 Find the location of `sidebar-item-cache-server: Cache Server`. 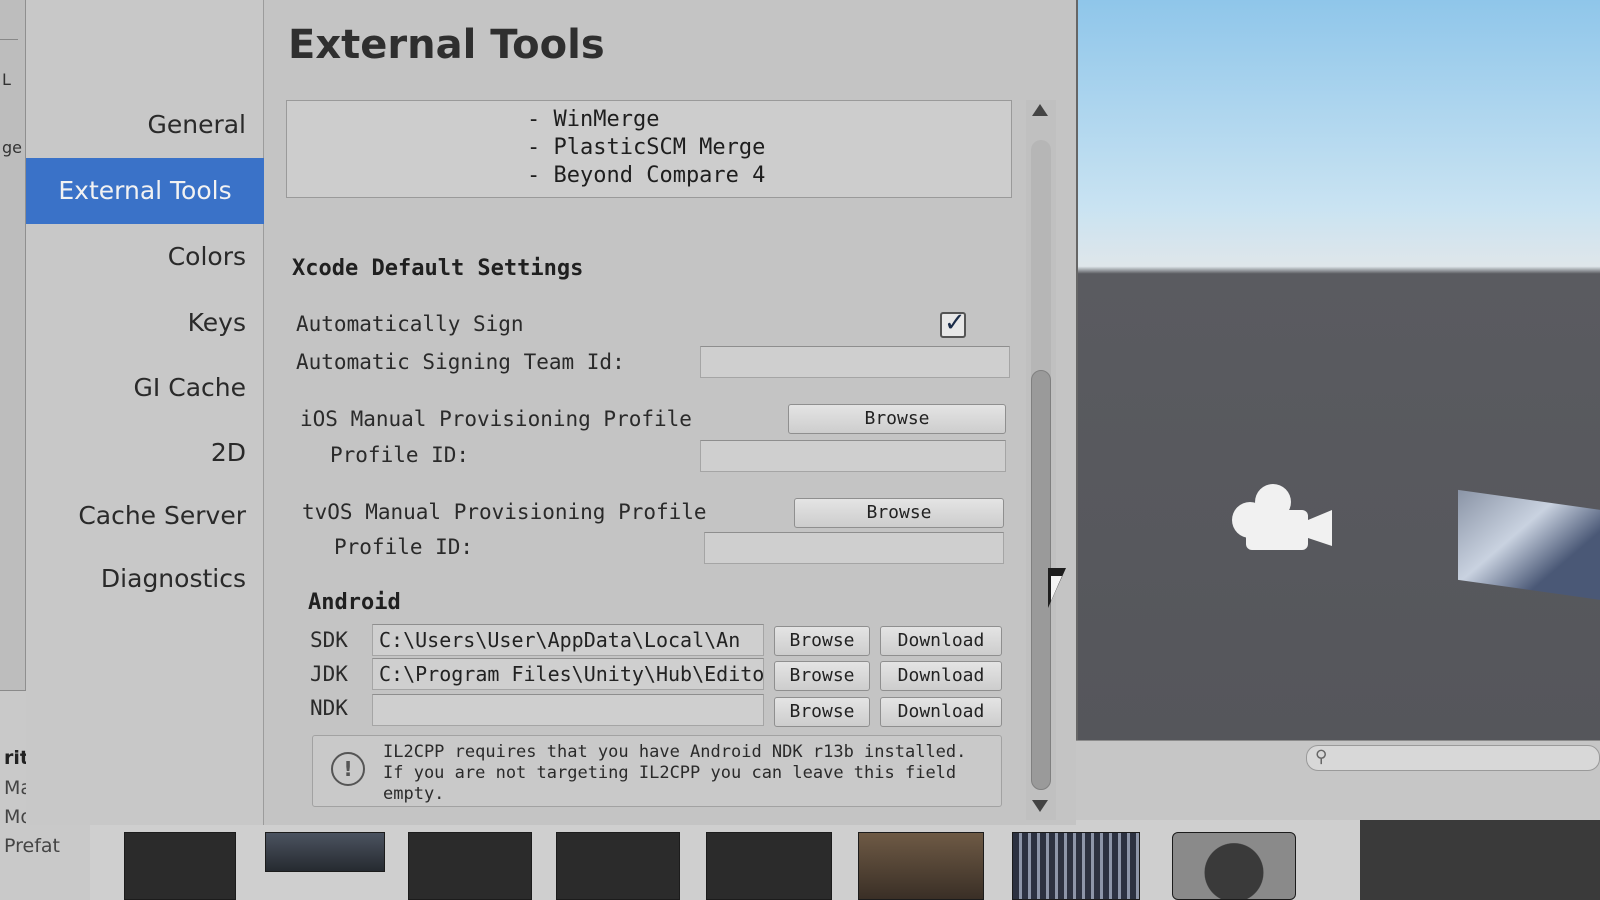

sidebar-item-cache-server: Cache Server is located at coordinates (145, 516).